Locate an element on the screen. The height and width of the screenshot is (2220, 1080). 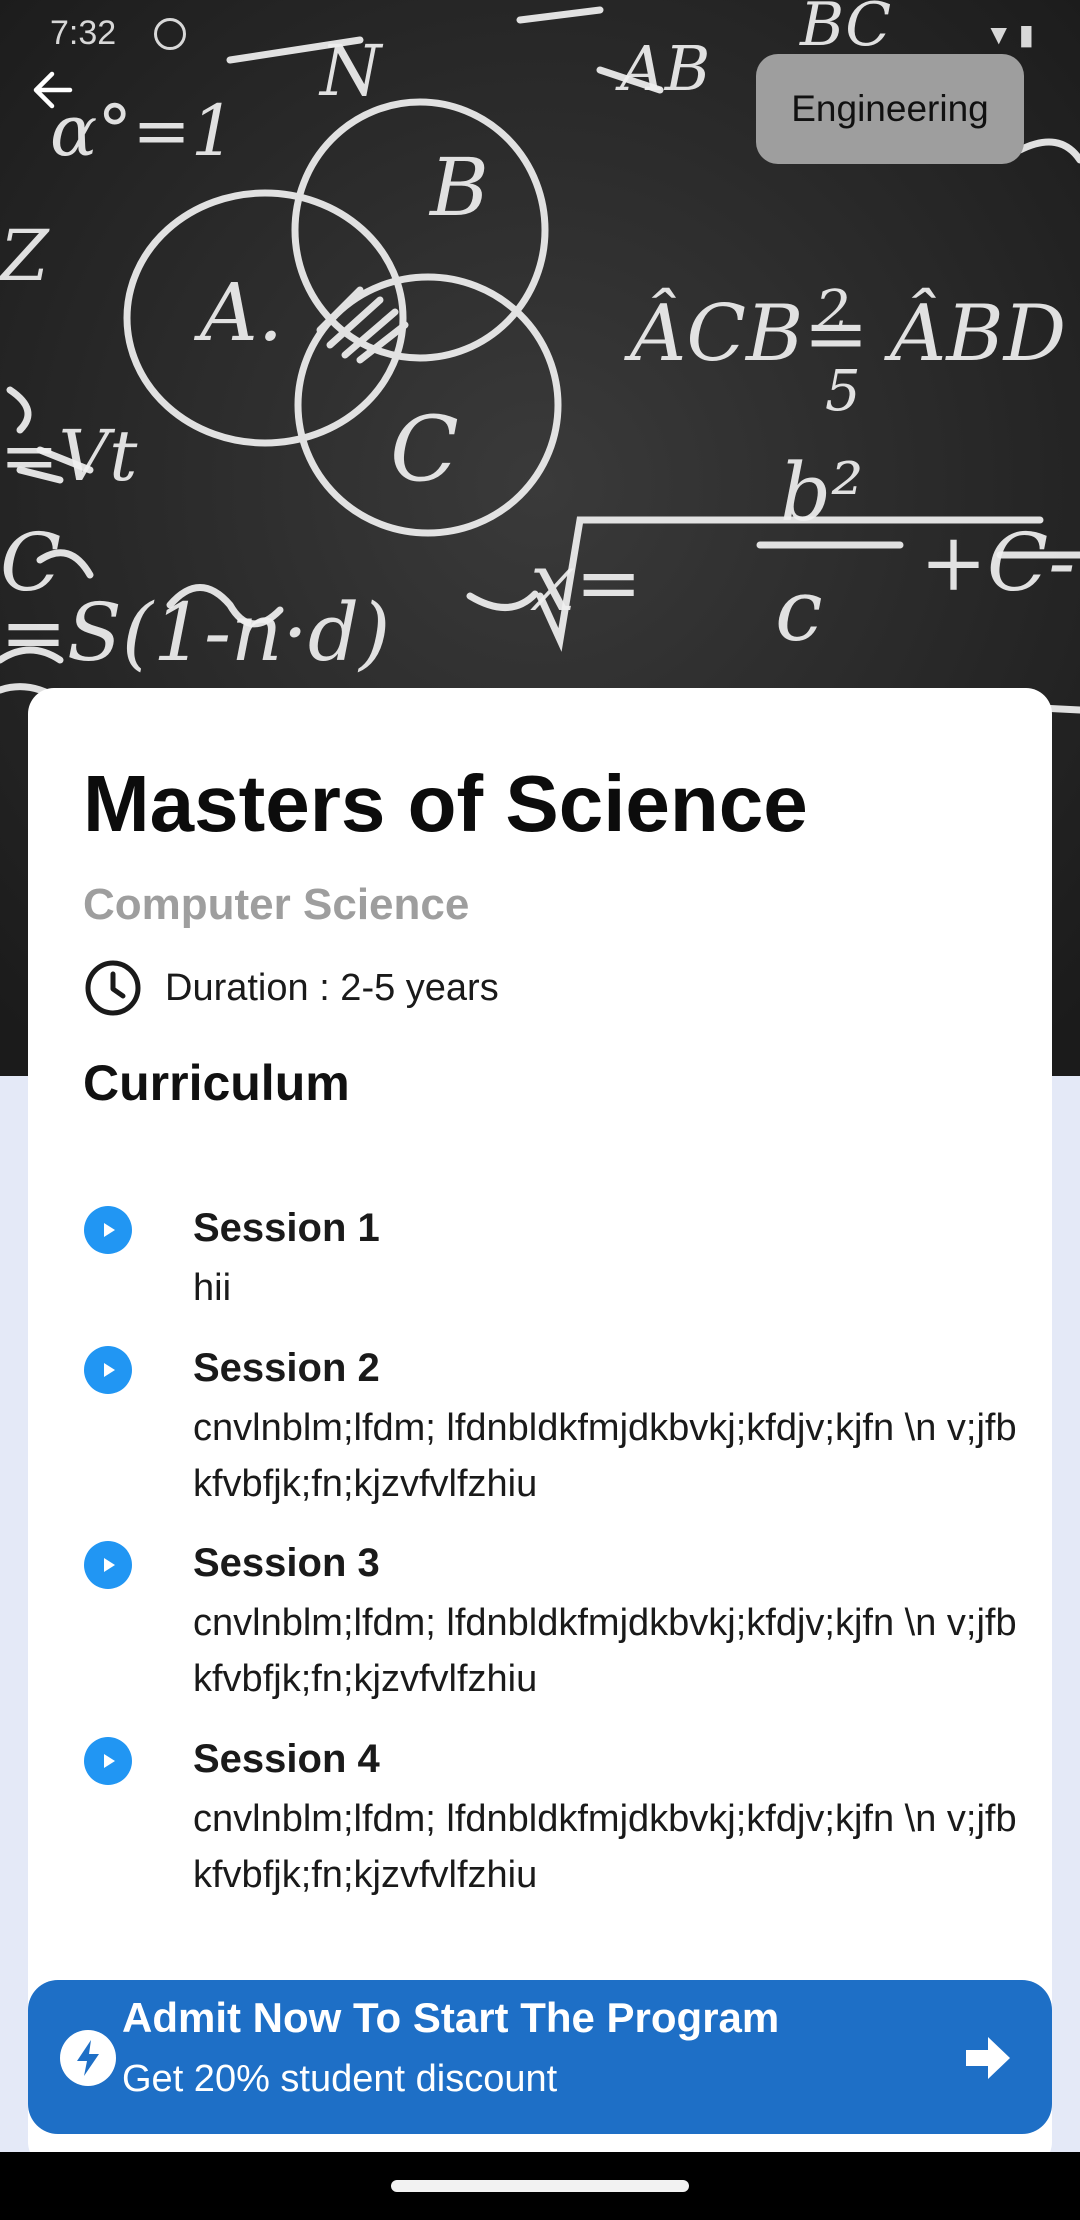
svg-text: 5 is located at coordinates (843, 391).